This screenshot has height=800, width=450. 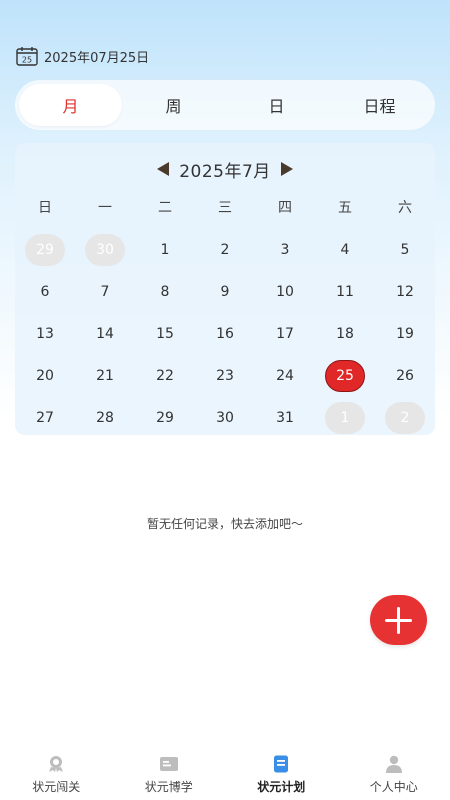 I want to click on next-month-arrow-icon, so click(x=286, y=169).